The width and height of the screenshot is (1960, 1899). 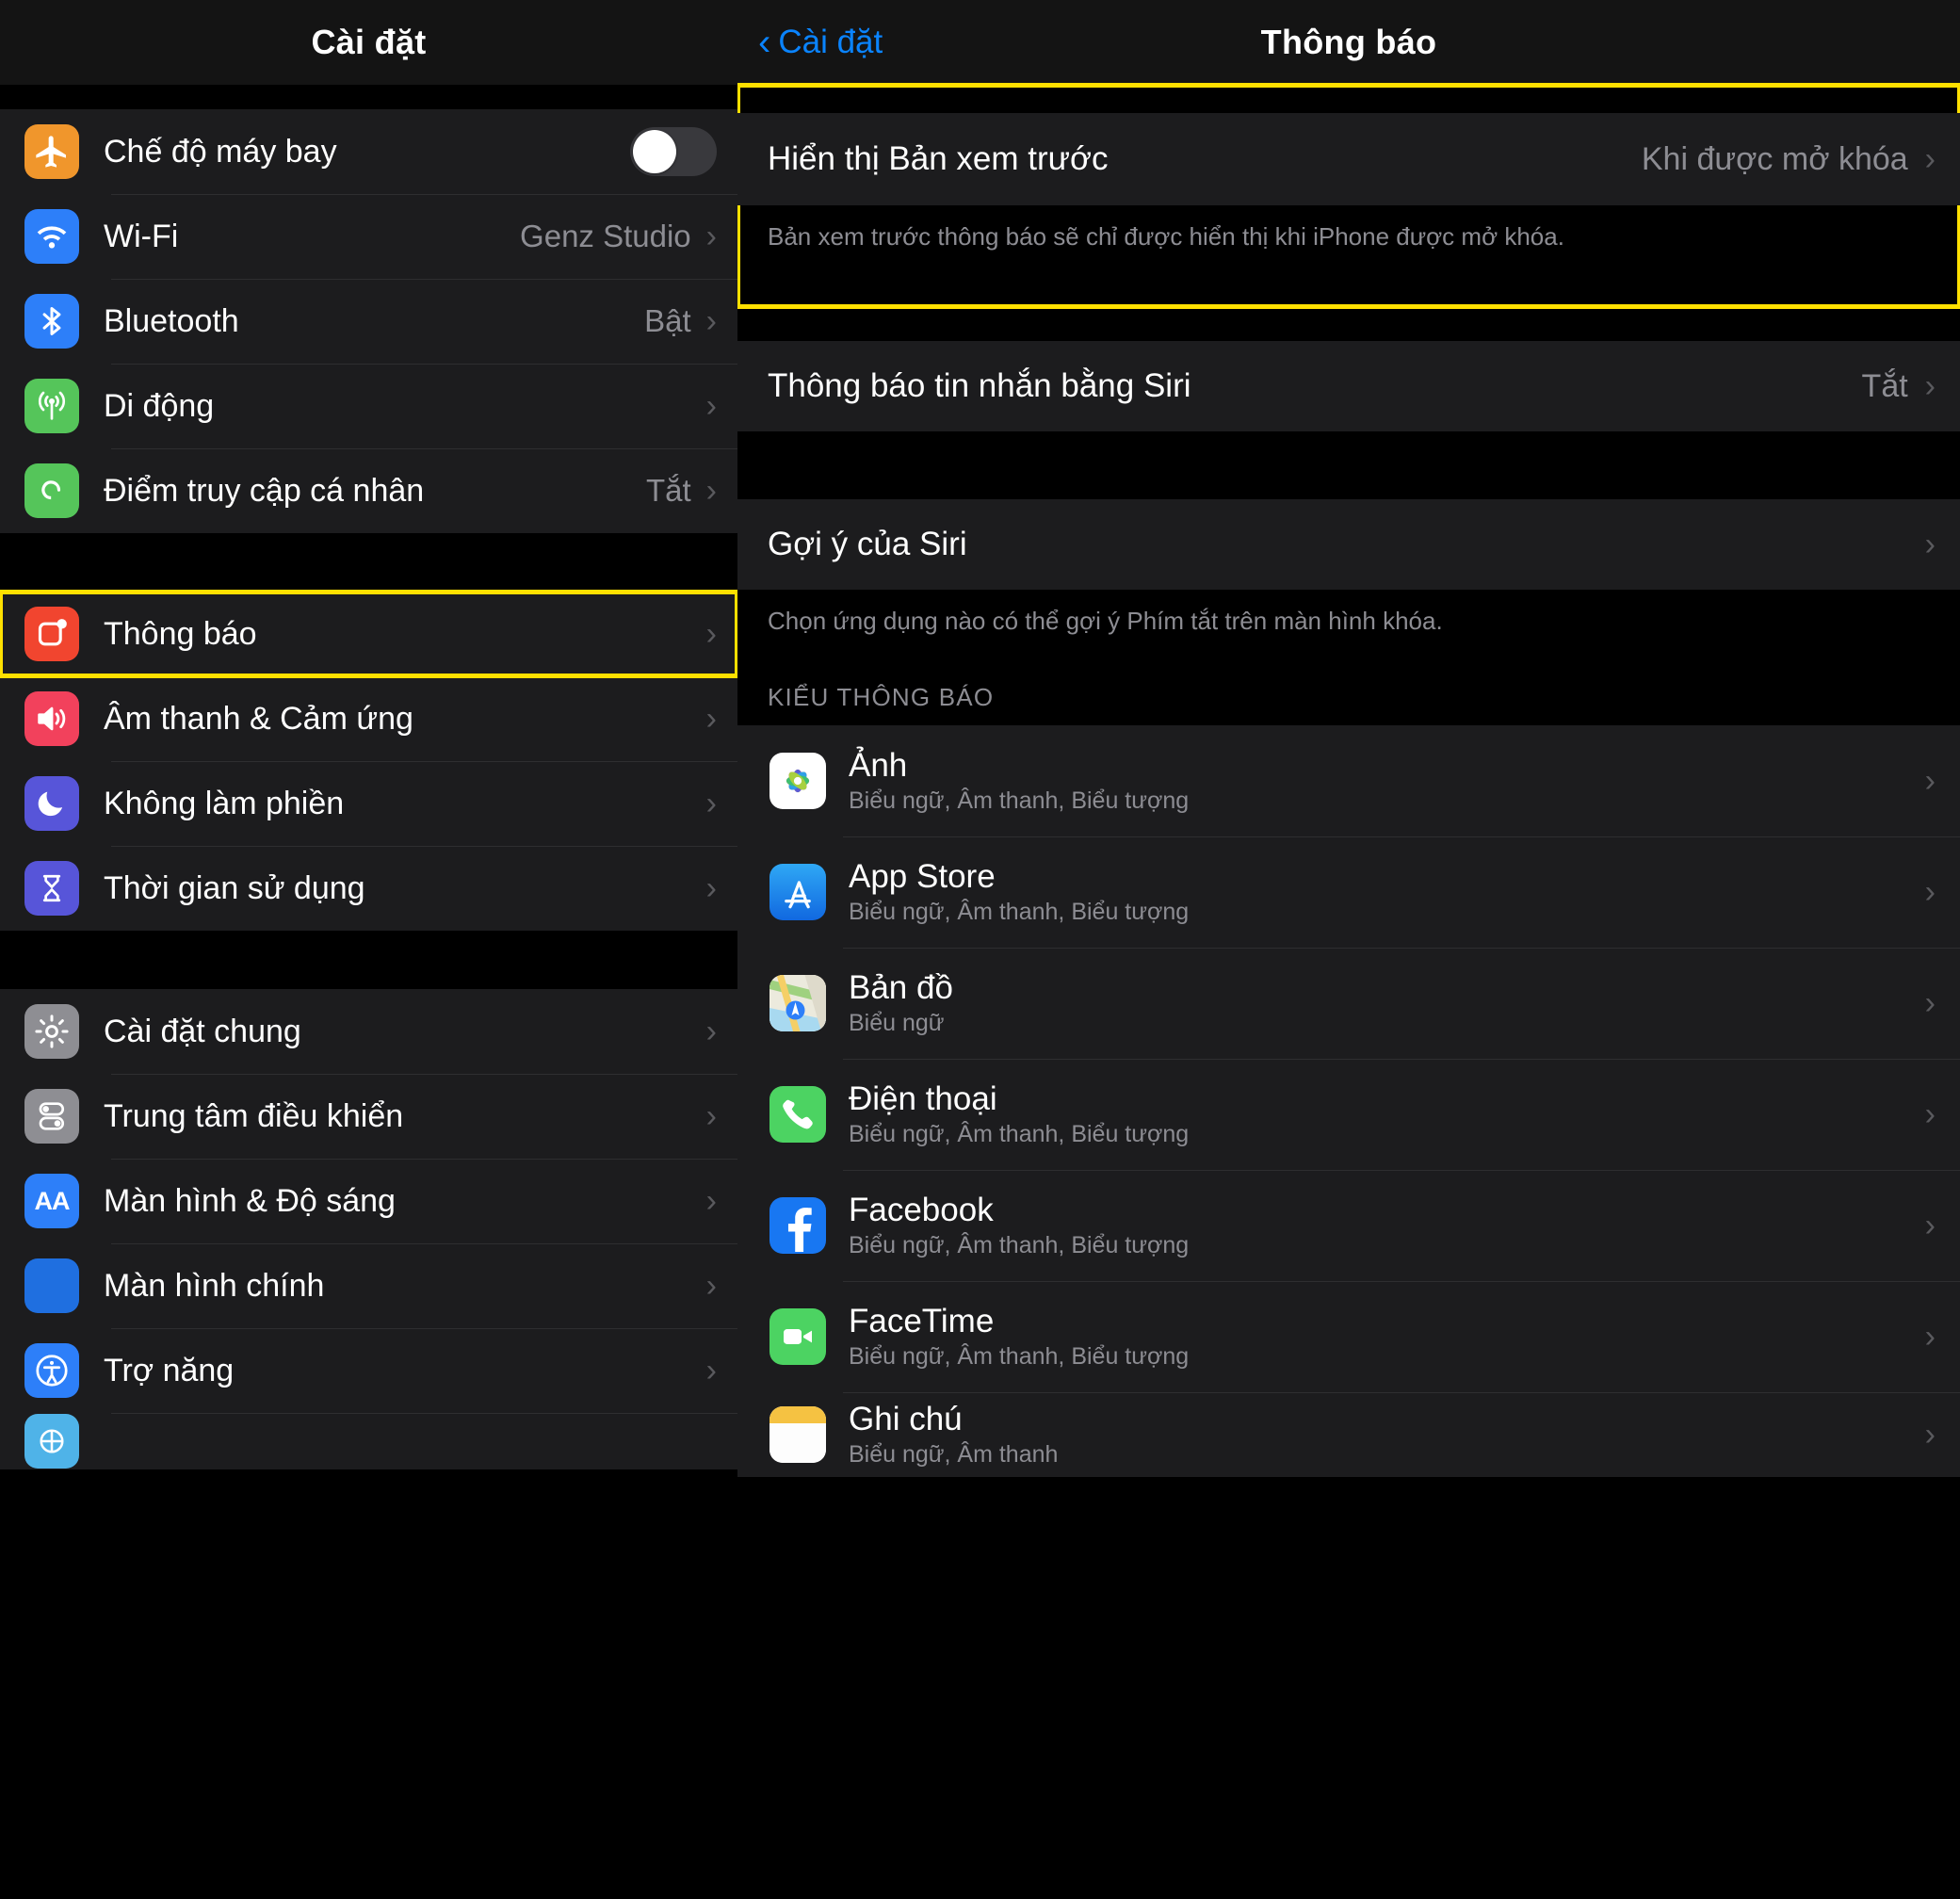 What do you see at coordinates (368, 1031) in the screenshot?
I see `sidebar-item-general: Cài đặt chung ›` at bounding box center [368, 1031].